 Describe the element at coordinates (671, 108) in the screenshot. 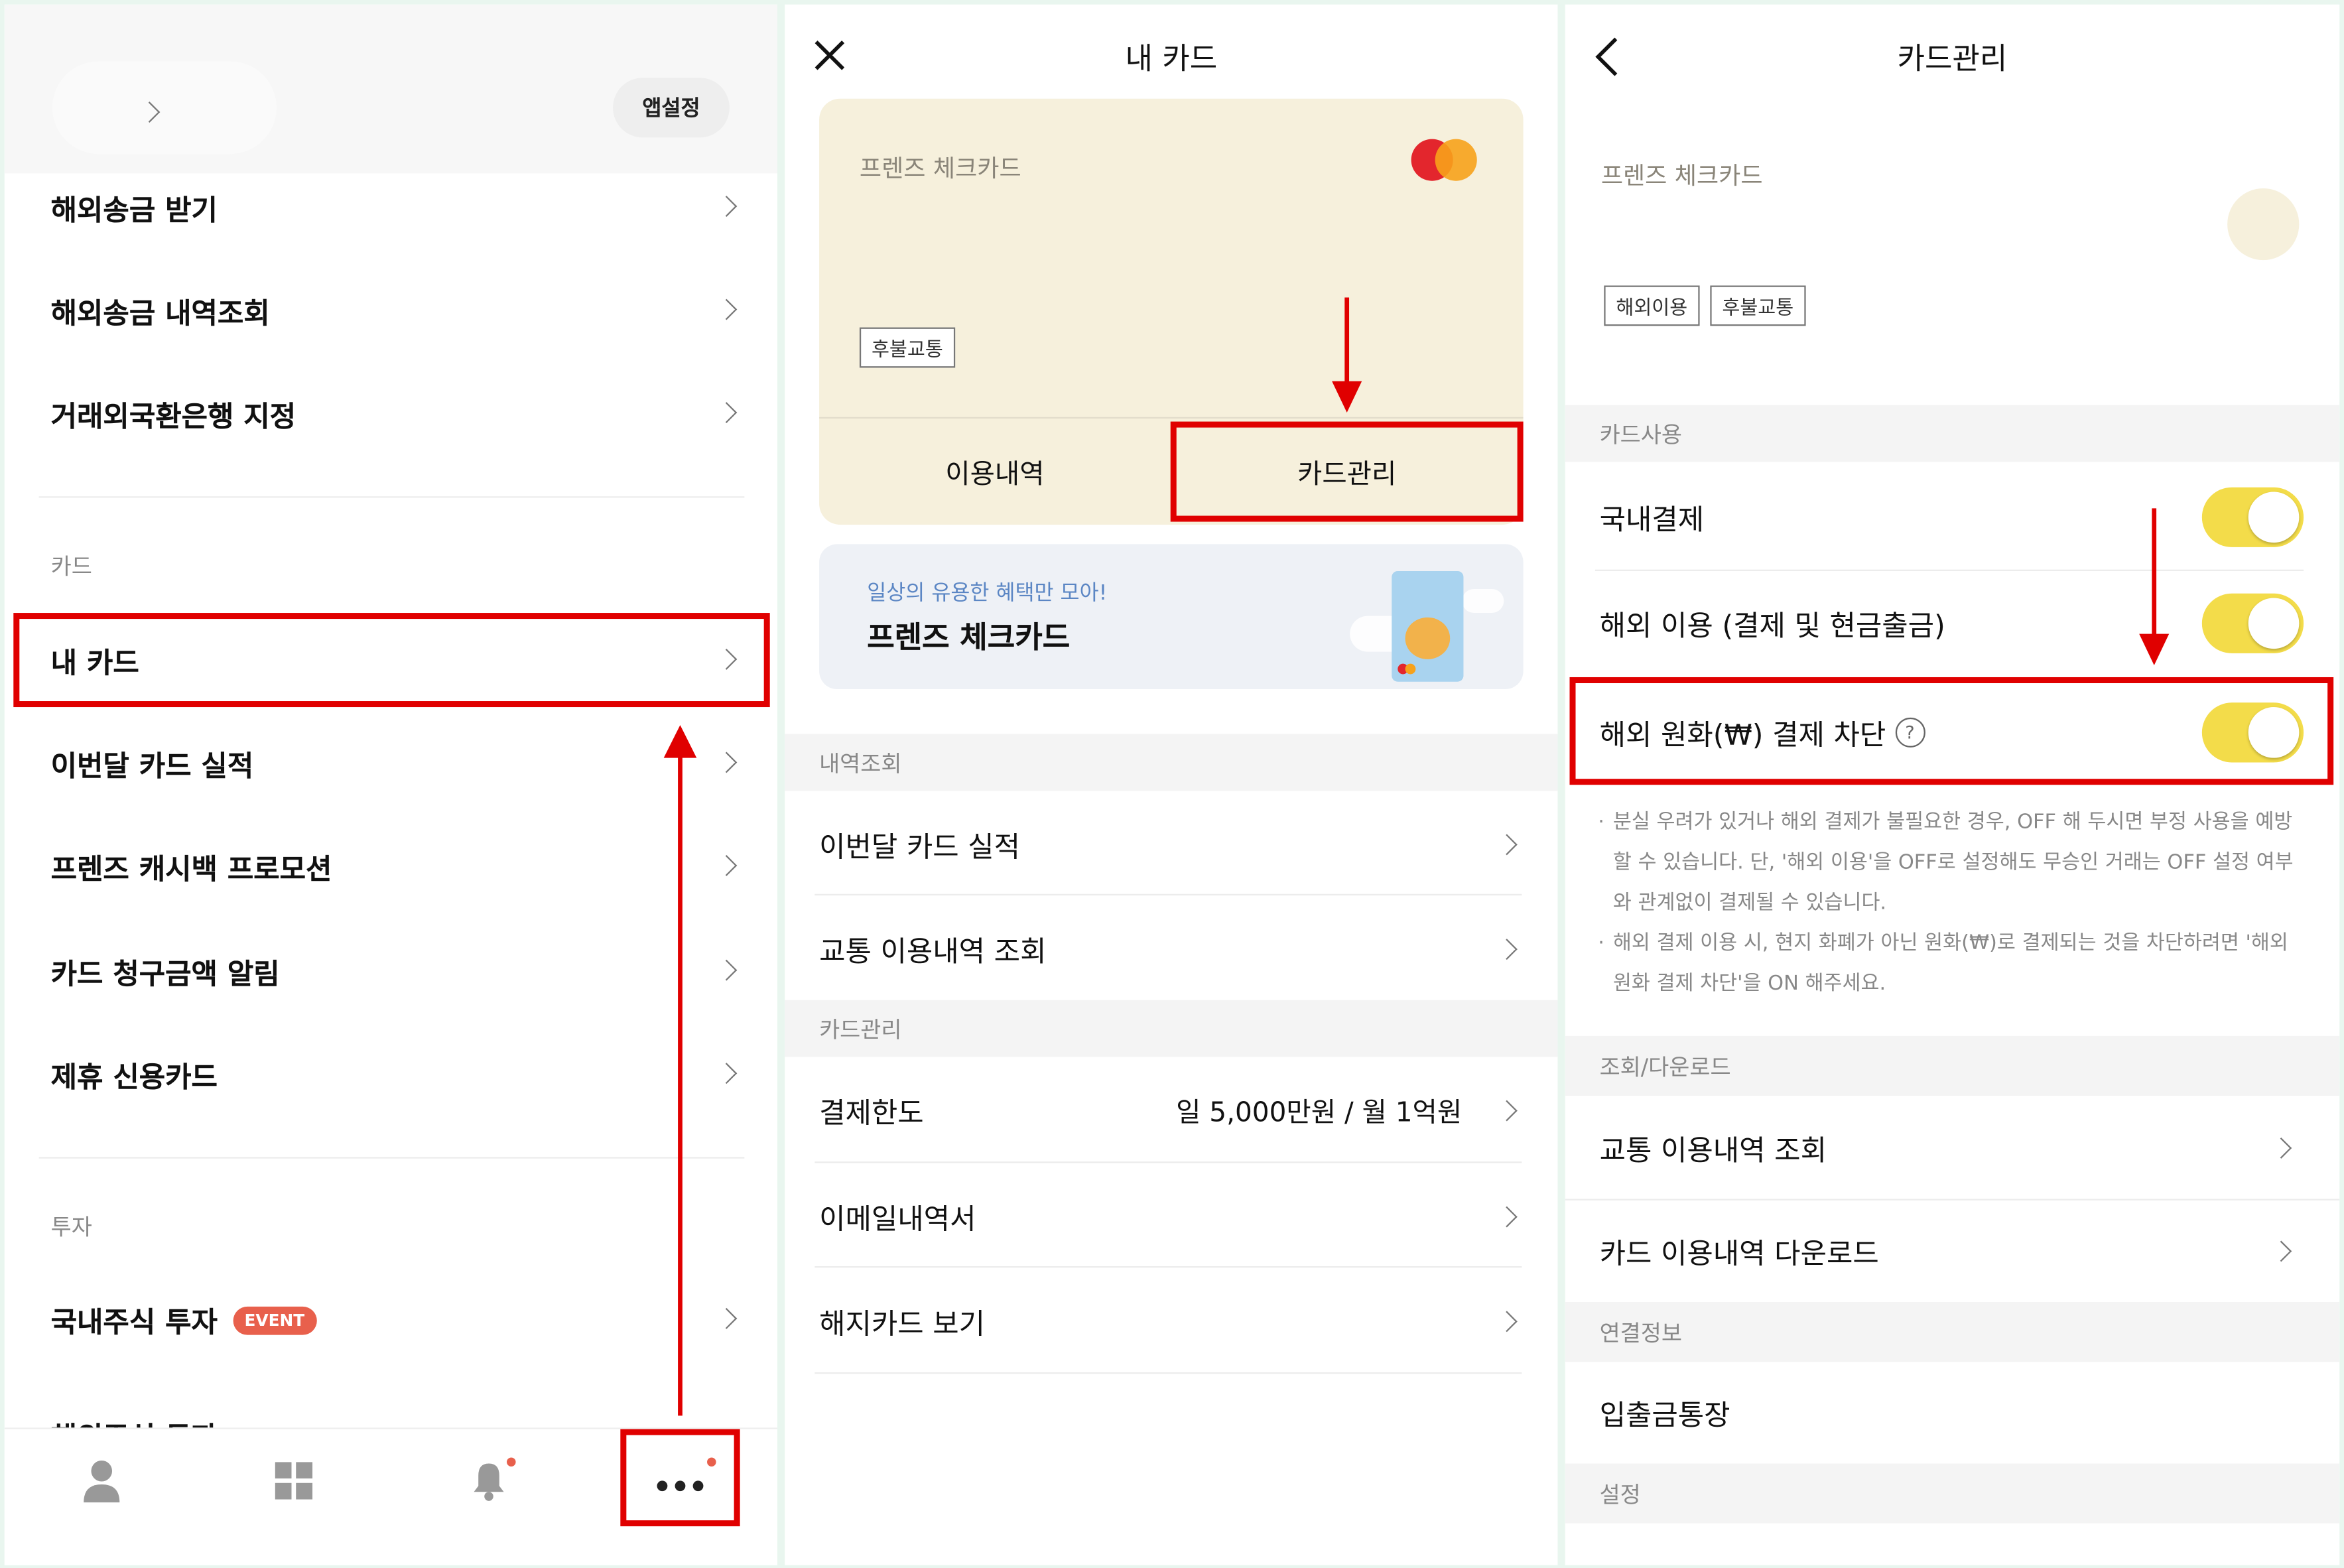

I see `app-settings-button: 앱설정` at that location.